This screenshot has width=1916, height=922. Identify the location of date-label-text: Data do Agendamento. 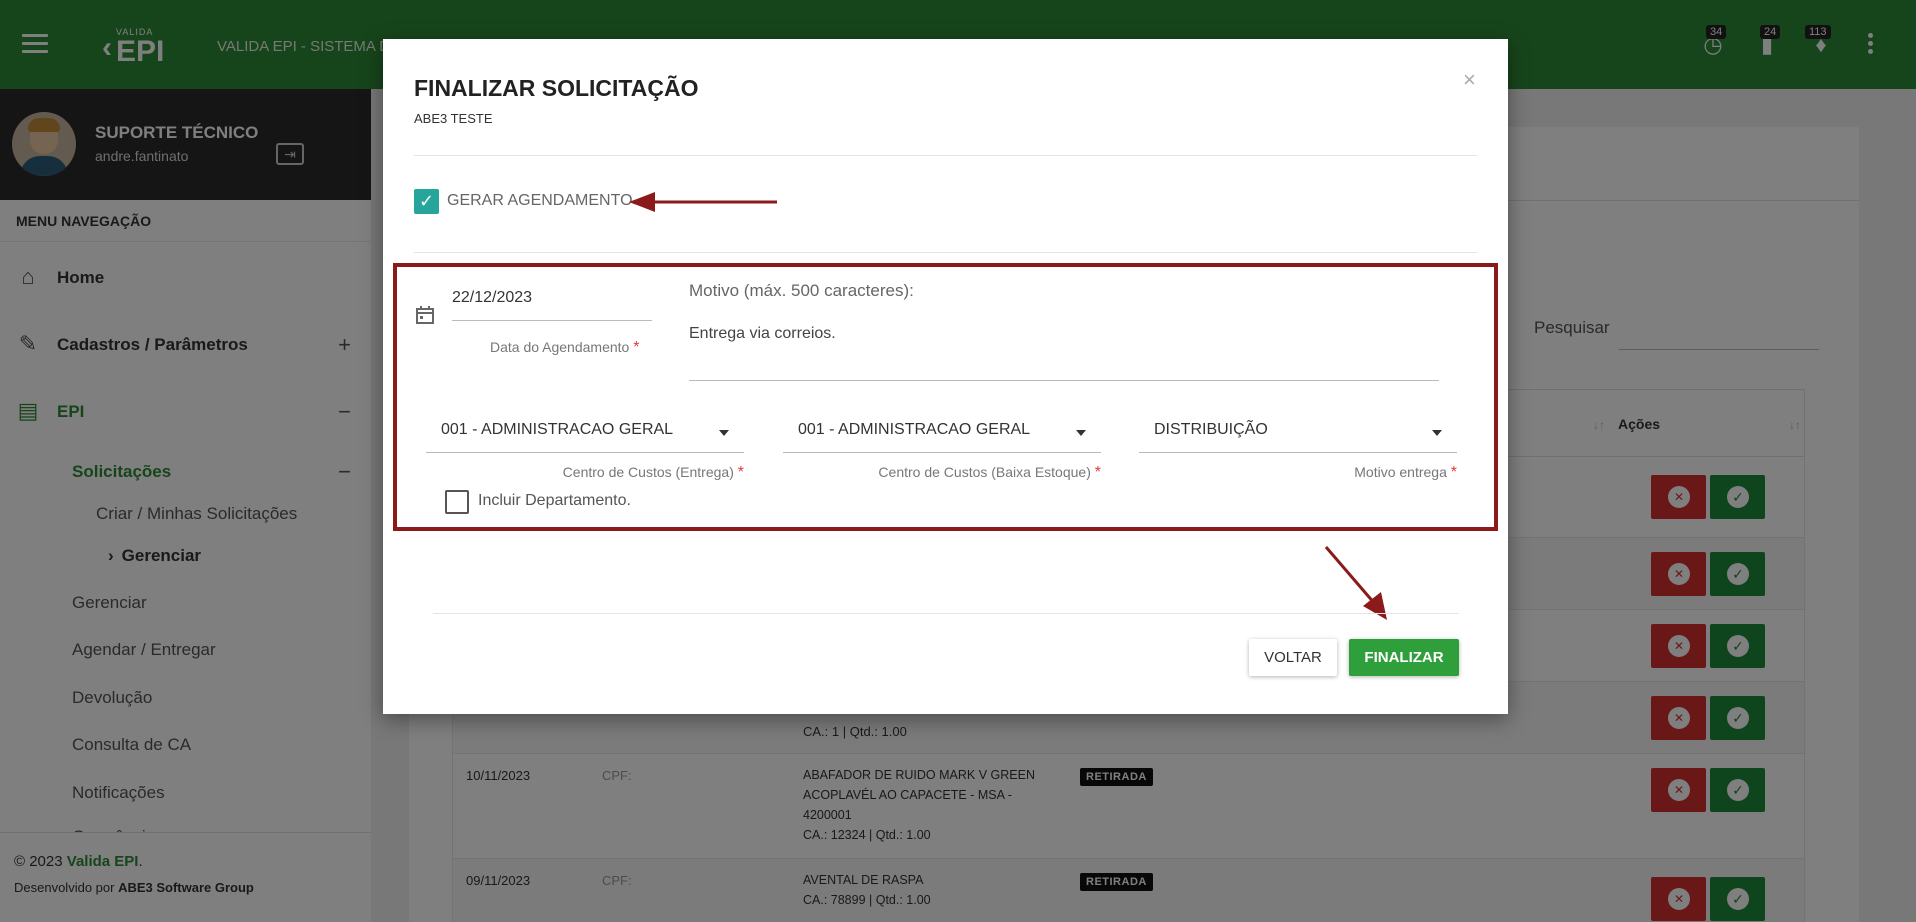
(560, 347).